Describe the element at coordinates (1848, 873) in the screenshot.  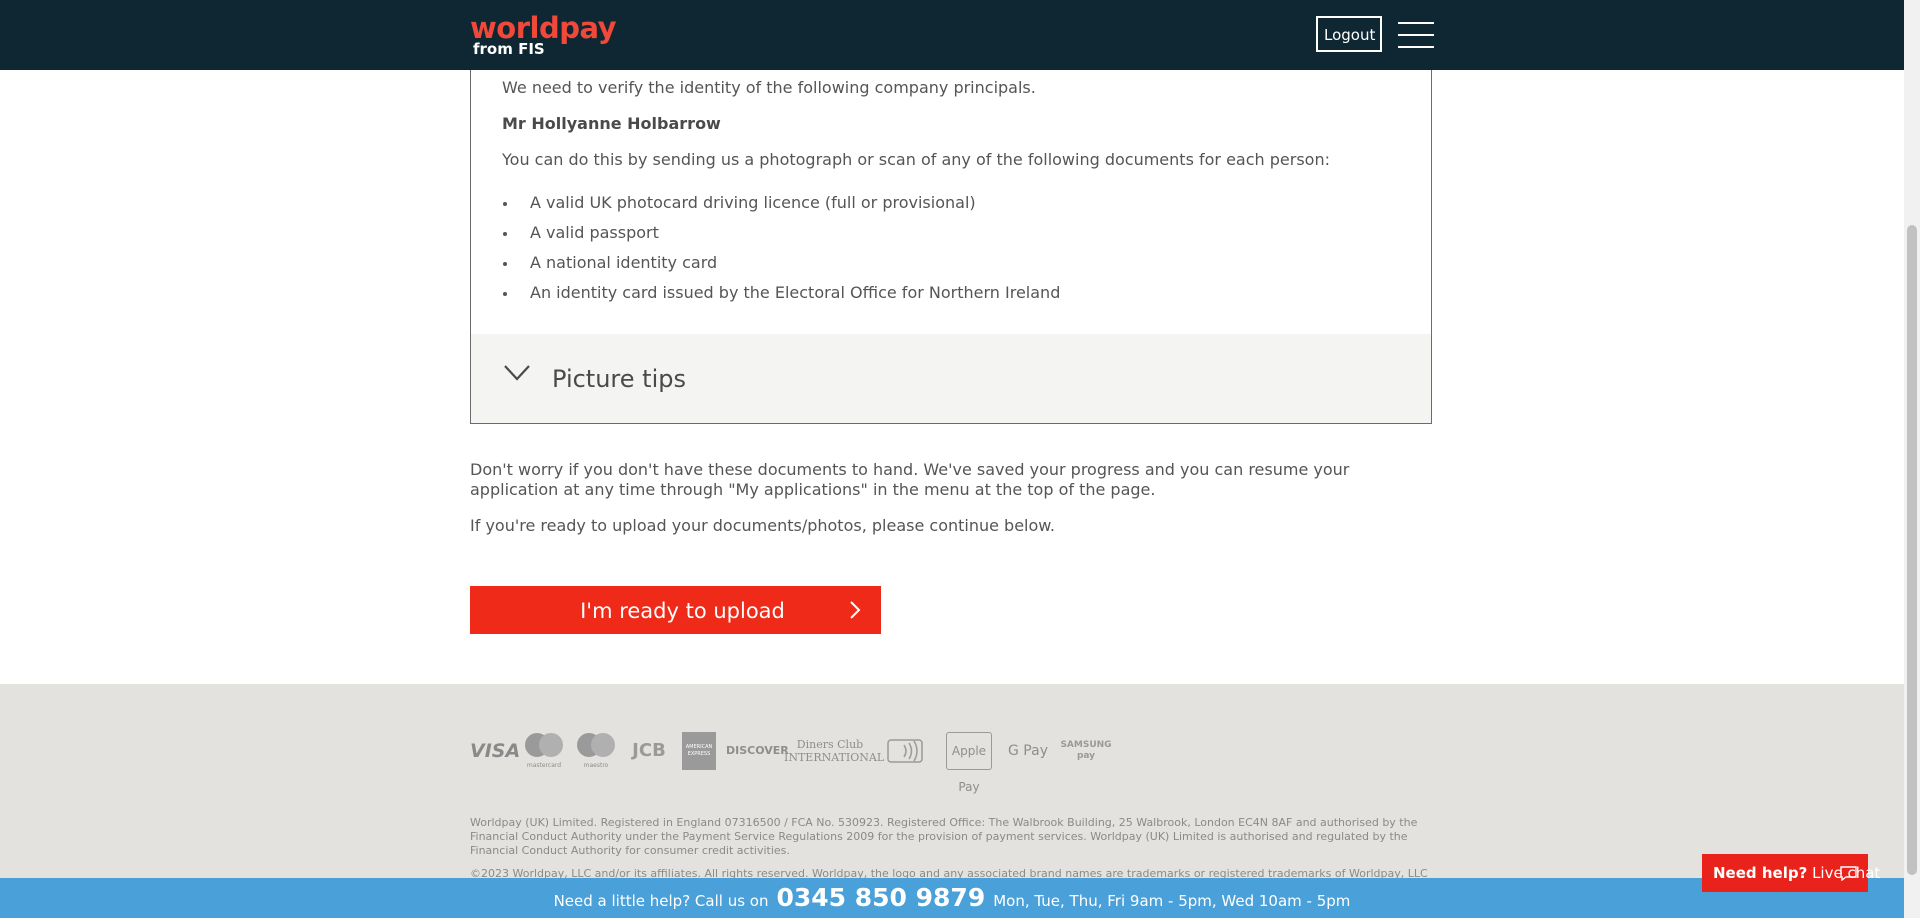
I see `chat-bubble-icon` at that location.